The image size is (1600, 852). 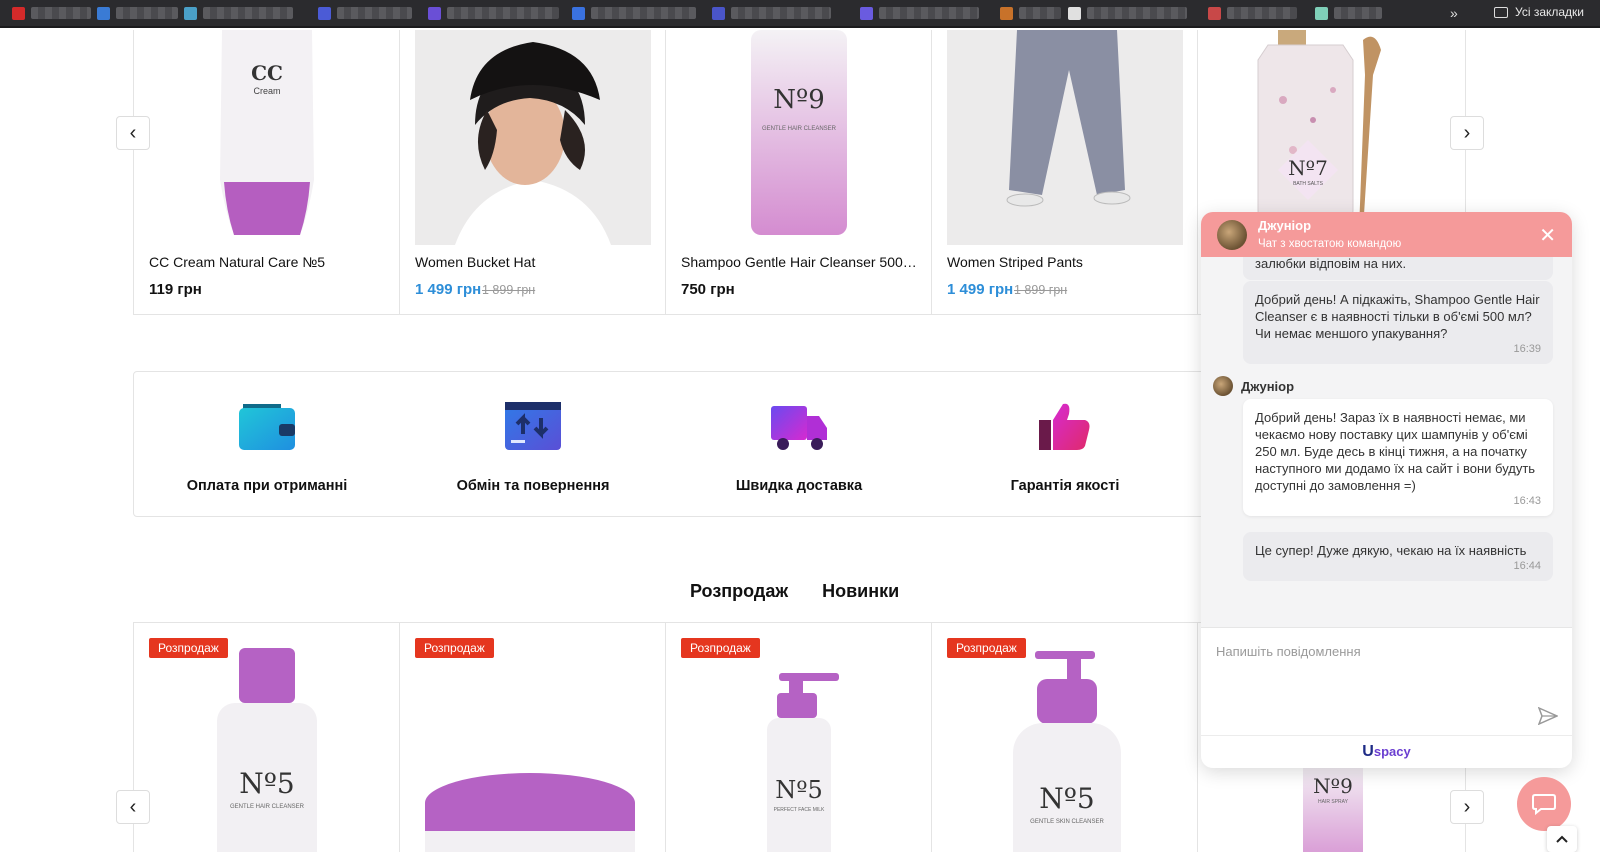 What do you see at coordinates (267, 486) in the screenshot?
I see `feature-label: Оплата при отриманні` at bounding box center [267, 486].